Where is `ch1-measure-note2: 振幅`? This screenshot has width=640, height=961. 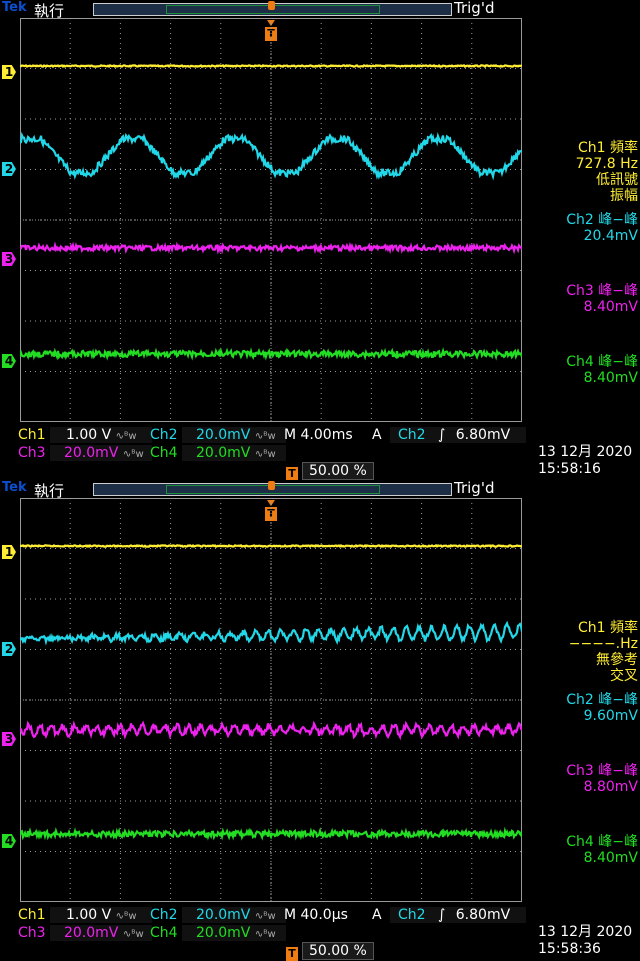 ch1-measure-note2: 振幅 is located at coordinates (624, 196).